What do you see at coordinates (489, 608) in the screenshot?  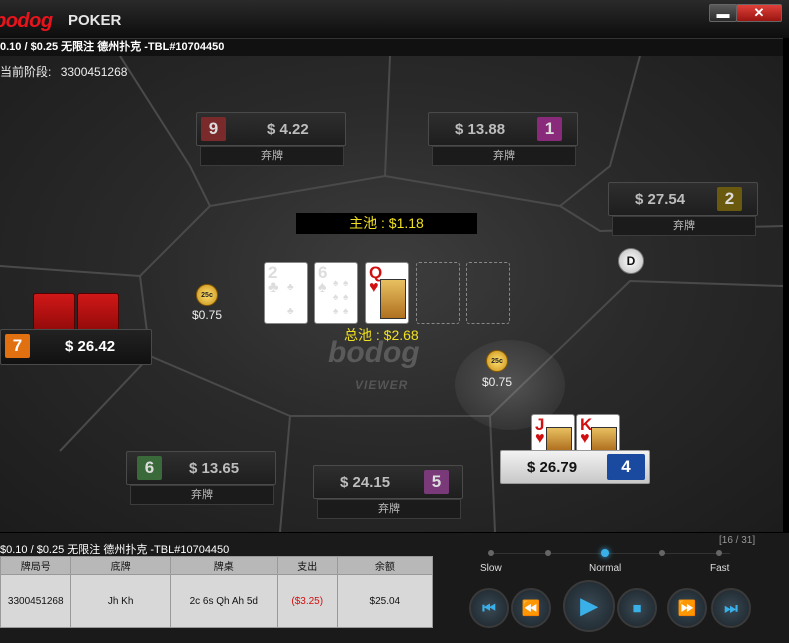 I see `first-hand-button: ⏮` at bounding box center [489, 608].